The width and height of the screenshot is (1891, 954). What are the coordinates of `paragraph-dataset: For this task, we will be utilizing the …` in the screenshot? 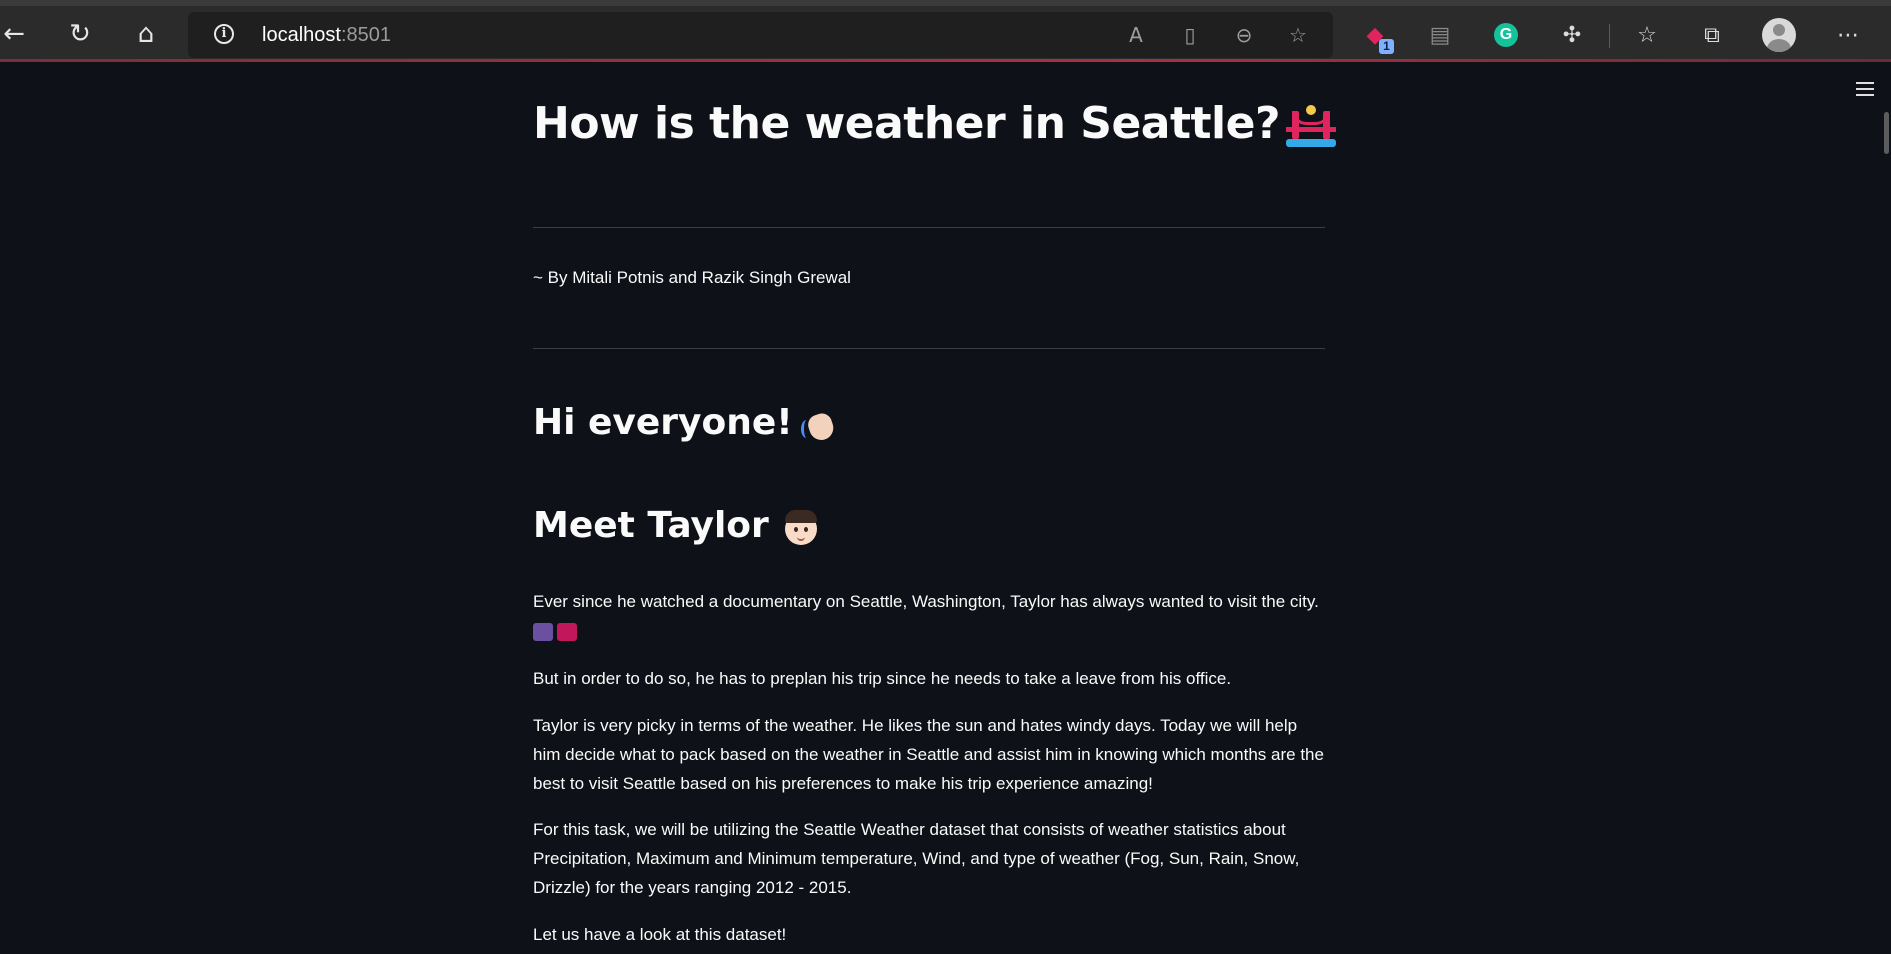 It's located at (916, 858).